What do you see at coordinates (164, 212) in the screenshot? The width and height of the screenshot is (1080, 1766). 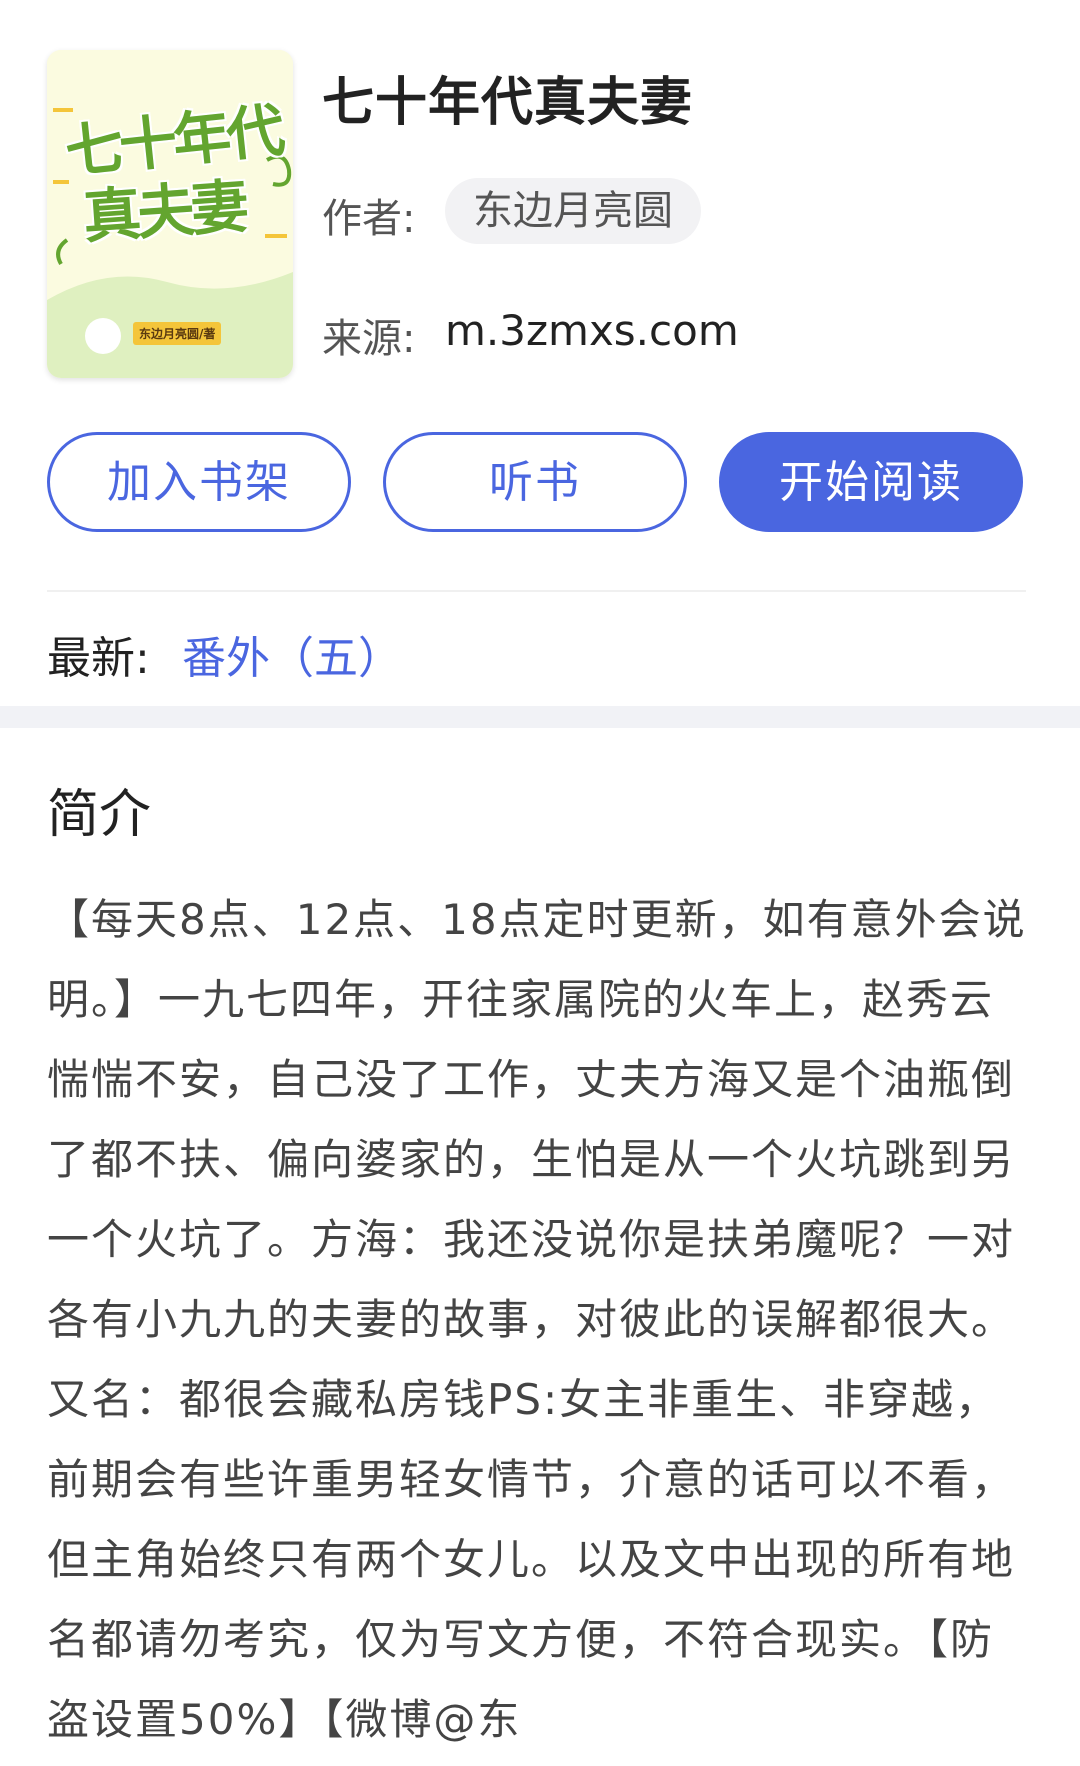 I see `cover-title-line2: 真夫妻` at bounding box center [164, 212].